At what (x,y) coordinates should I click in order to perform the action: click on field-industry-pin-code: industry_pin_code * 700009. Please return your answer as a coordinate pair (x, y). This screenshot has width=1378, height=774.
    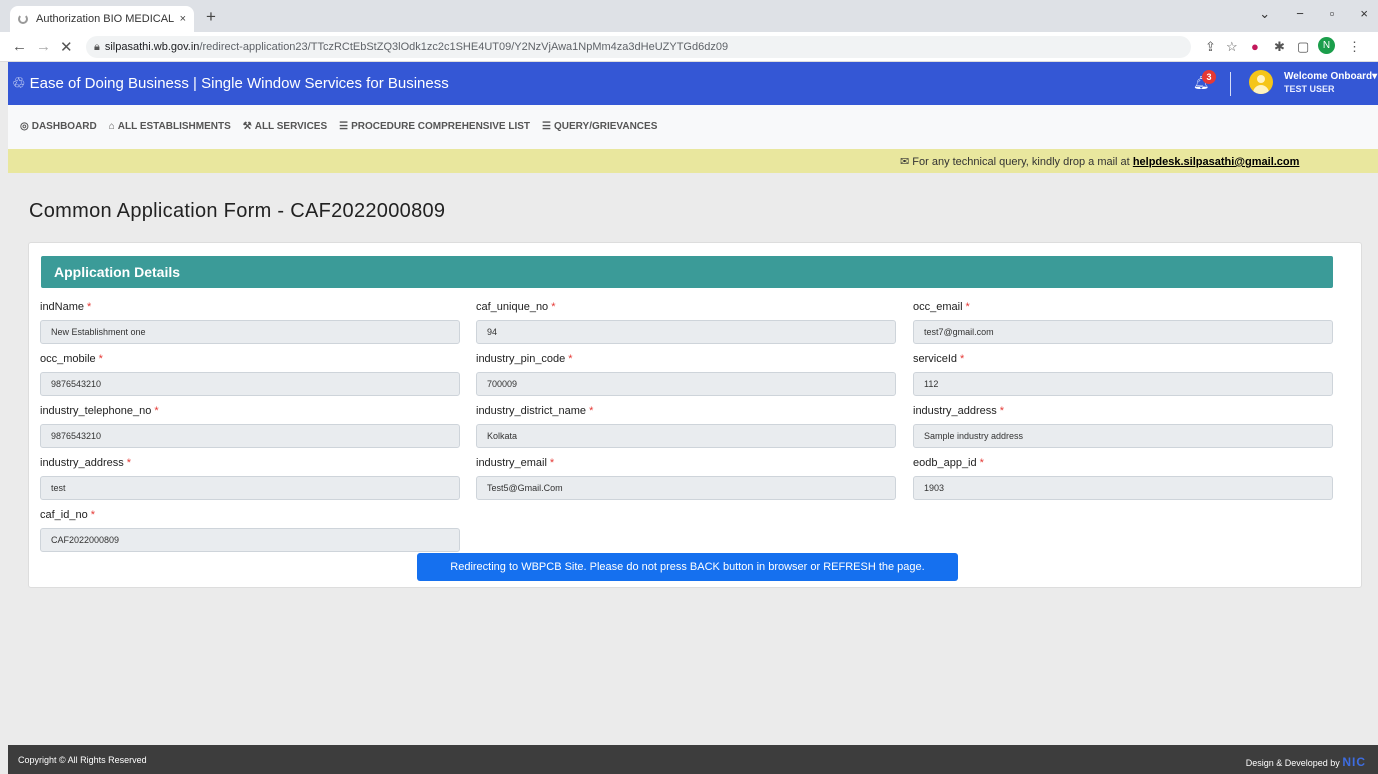
    Looking at the image, I should click on (686, 374).